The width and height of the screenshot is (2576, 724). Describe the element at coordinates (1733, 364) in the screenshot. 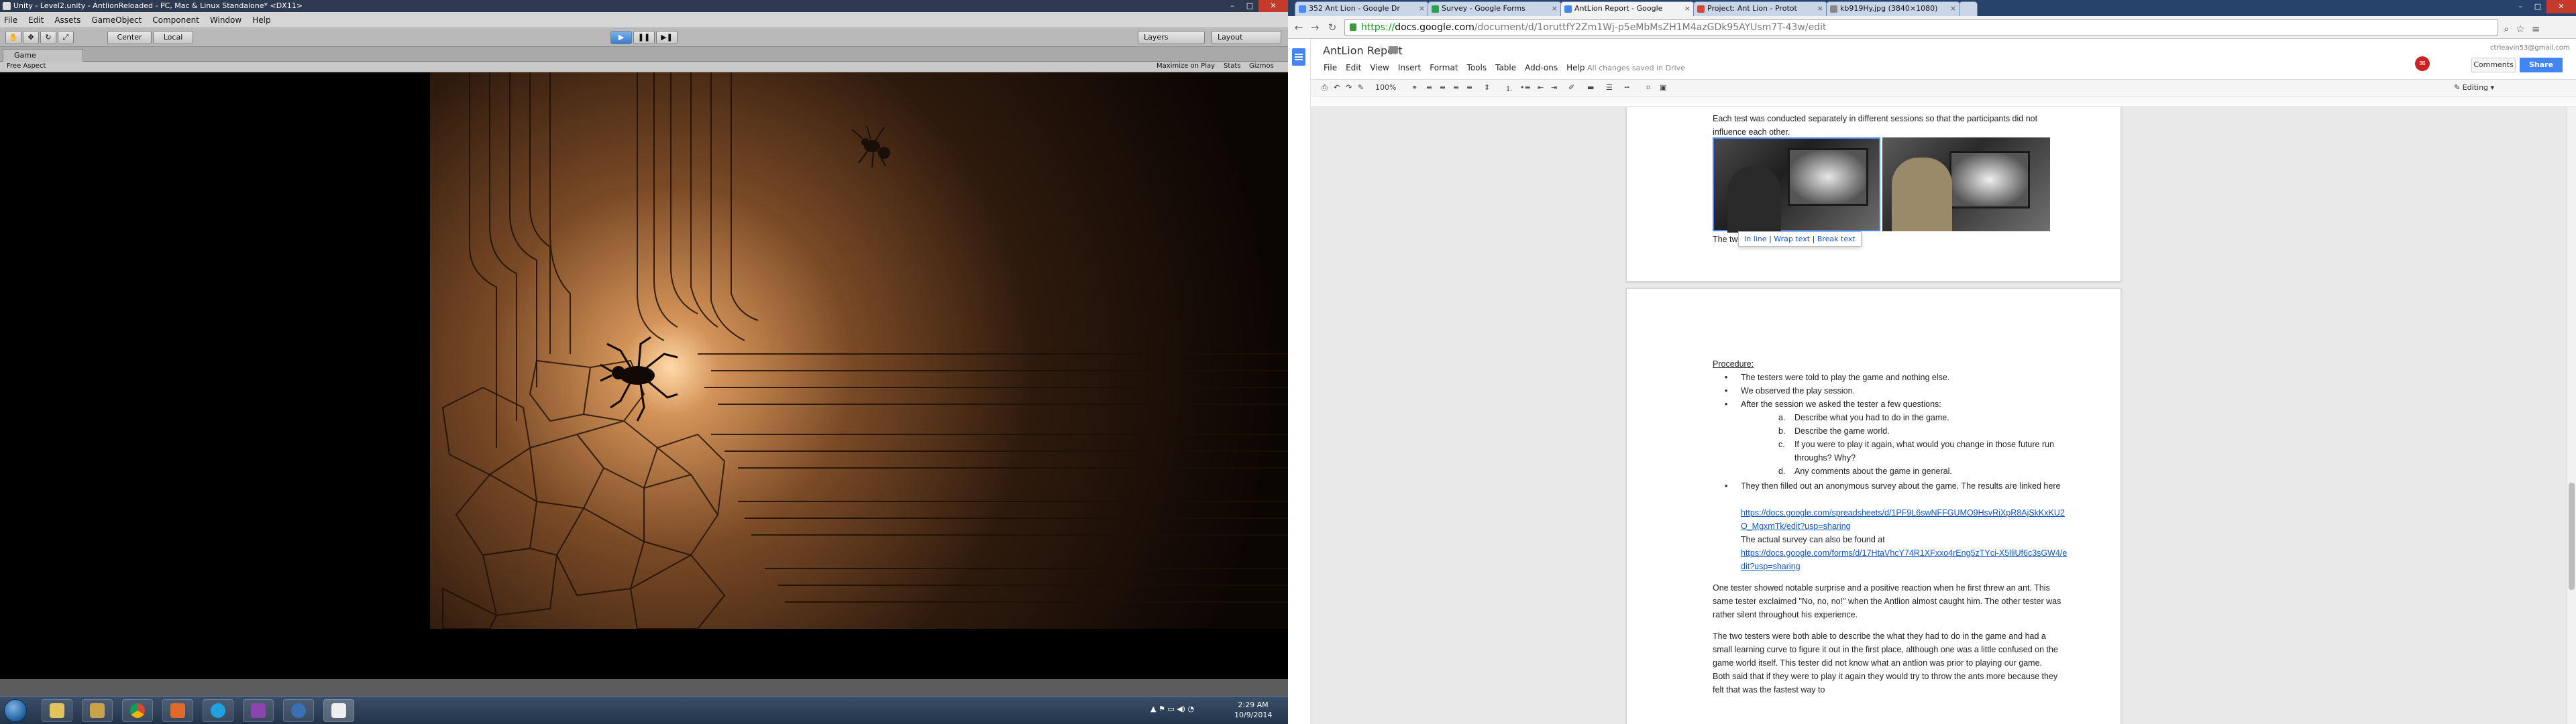

I see `procedure-heading: Procedure:` at that location.